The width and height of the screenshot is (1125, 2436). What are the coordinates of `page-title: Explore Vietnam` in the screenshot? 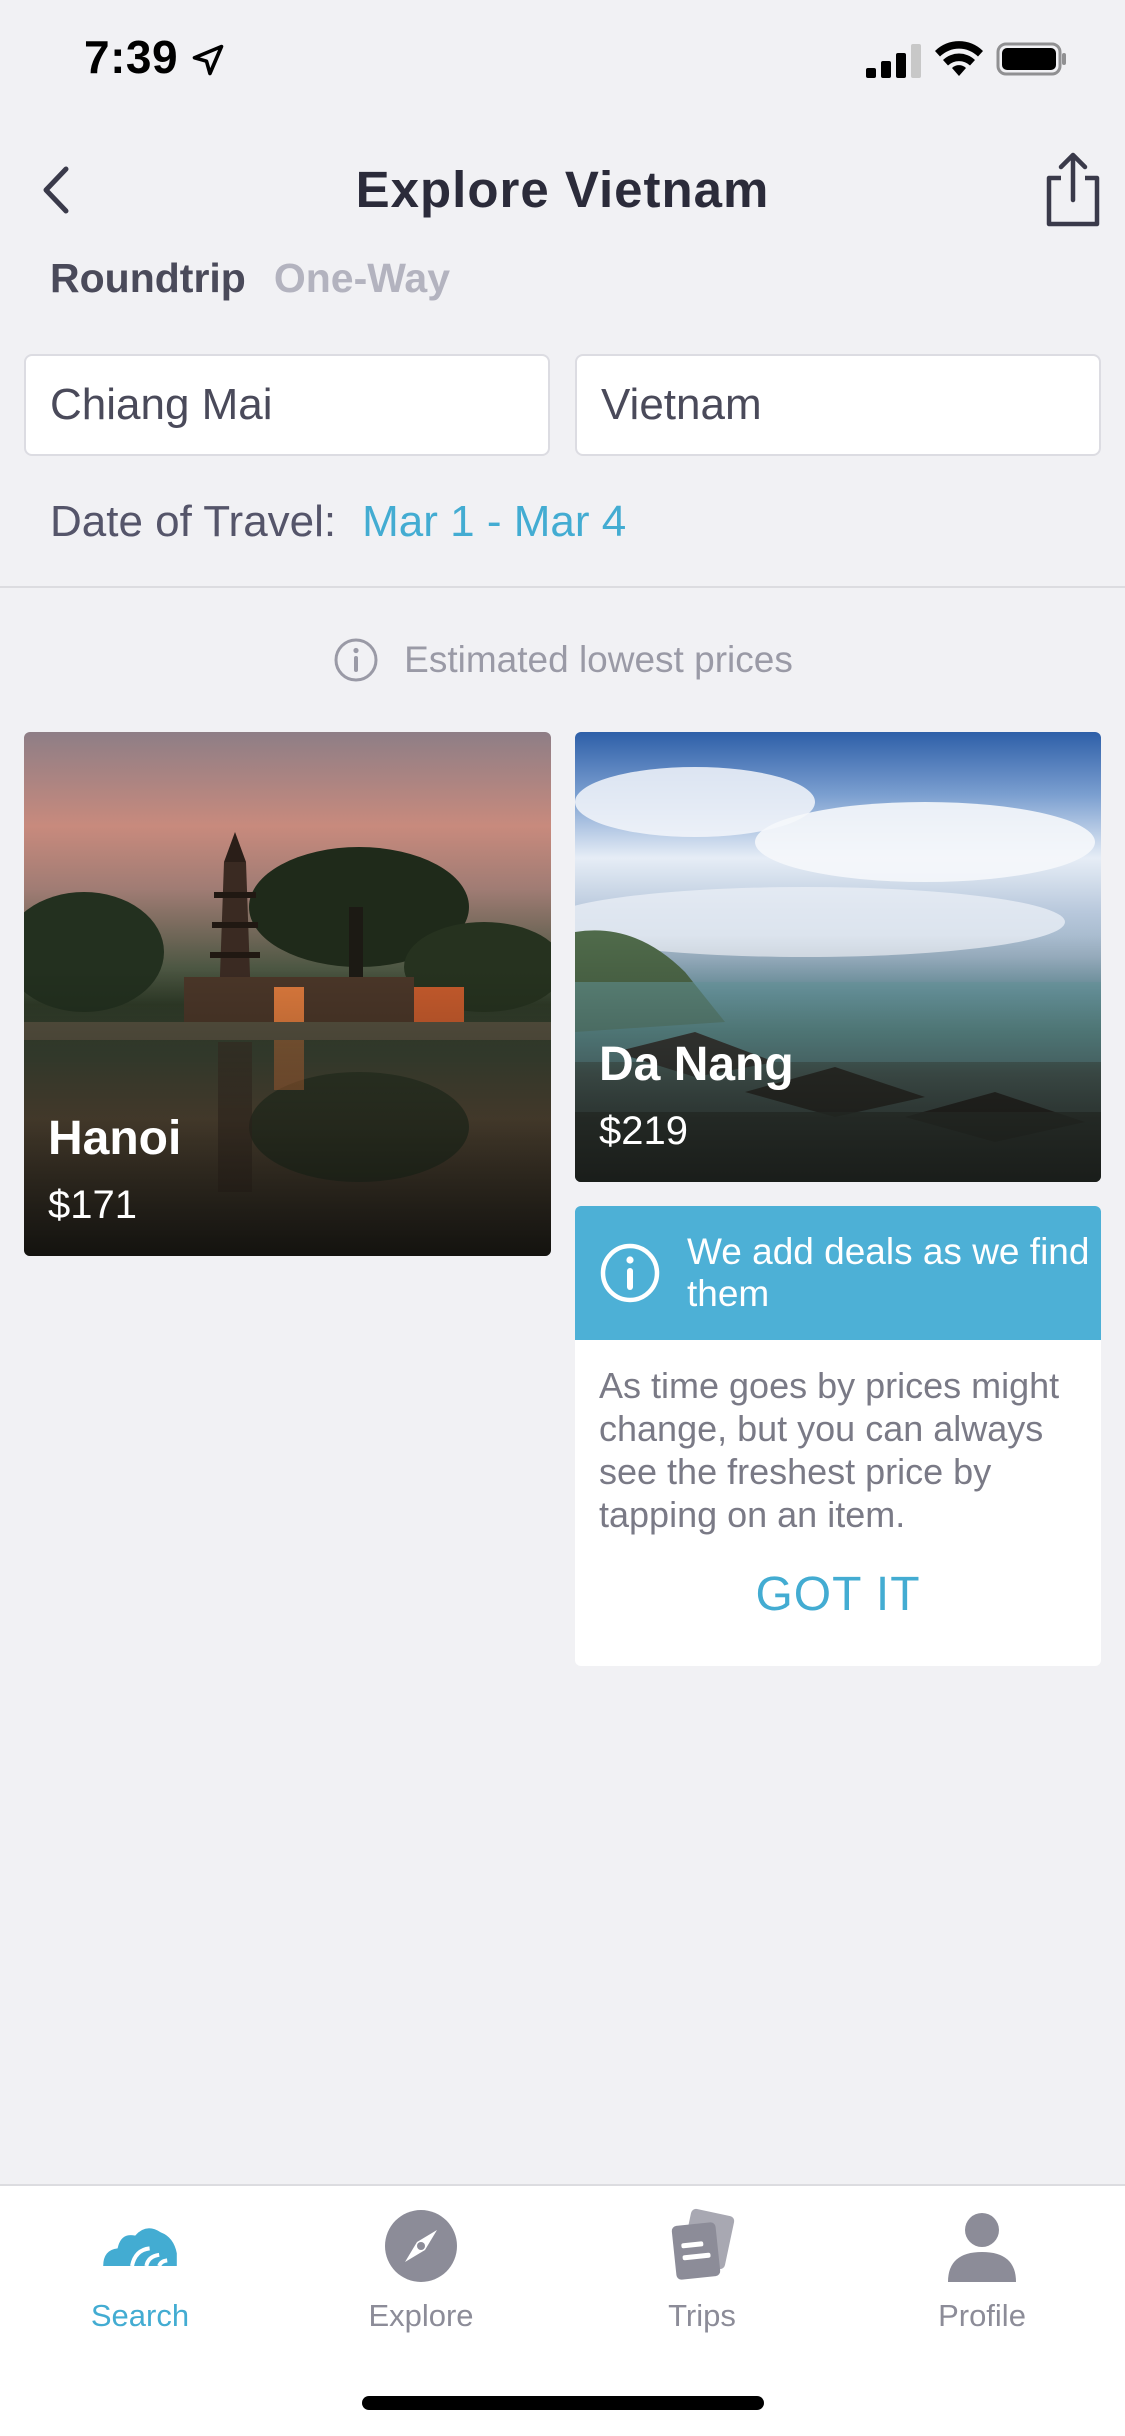 It's located at (562, 189).